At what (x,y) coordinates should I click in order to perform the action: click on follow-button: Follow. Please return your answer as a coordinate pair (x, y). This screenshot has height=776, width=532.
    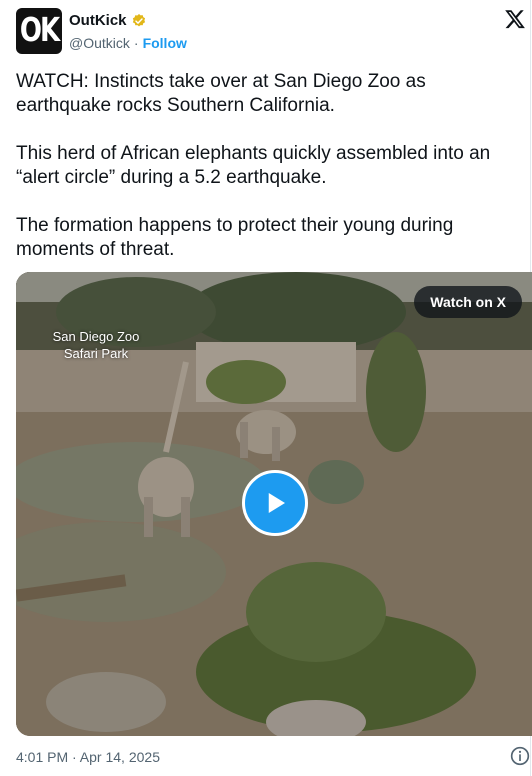
    Looking at the image, I should click on (165, 43).